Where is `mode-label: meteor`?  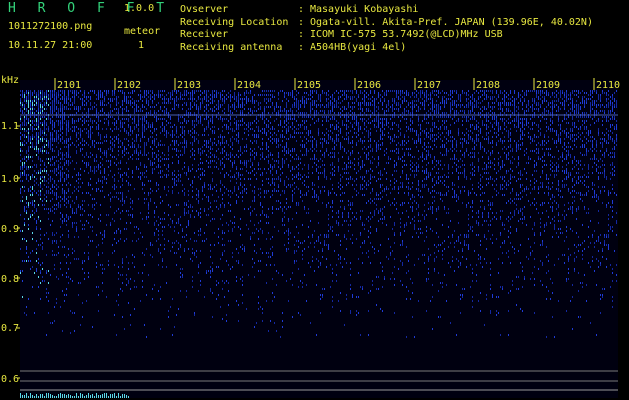
mode-label: meteor is located at coordinates (142, 31).